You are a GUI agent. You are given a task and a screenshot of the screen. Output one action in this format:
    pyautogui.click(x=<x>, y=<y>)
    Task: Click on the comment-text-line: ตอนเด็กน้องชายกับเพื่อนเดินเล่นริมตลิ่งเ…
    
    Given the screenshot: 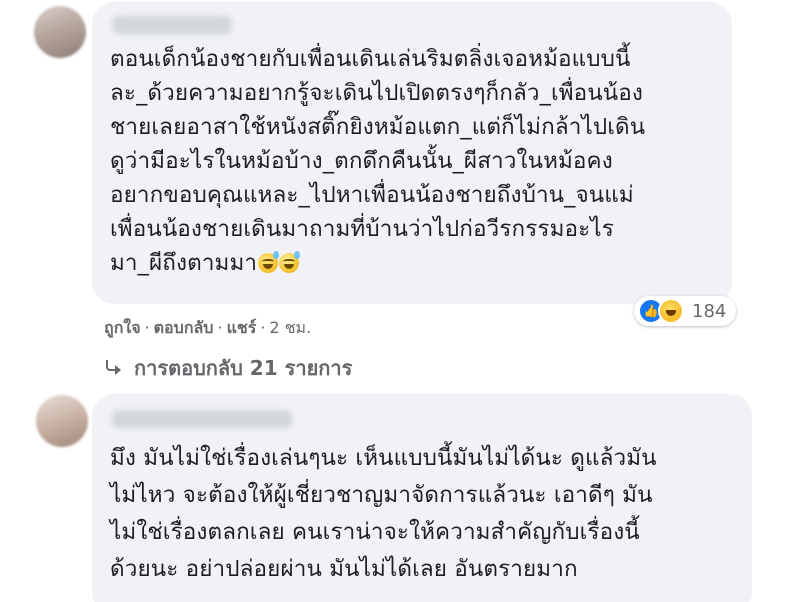 What is the action you would take?
    pyautogui.click(x=370, y=59)
    